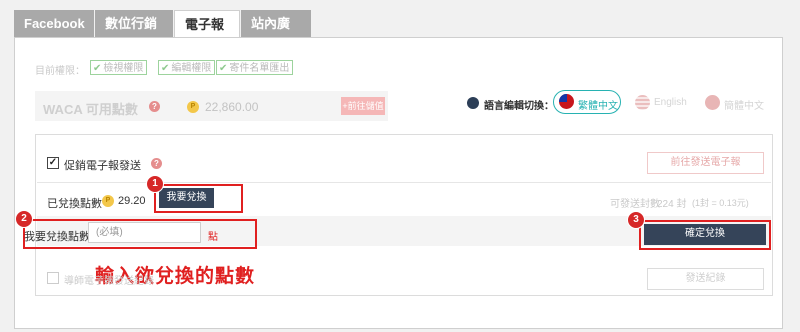  I want to click on permission-text: 檢視權限, so click(123, 68).